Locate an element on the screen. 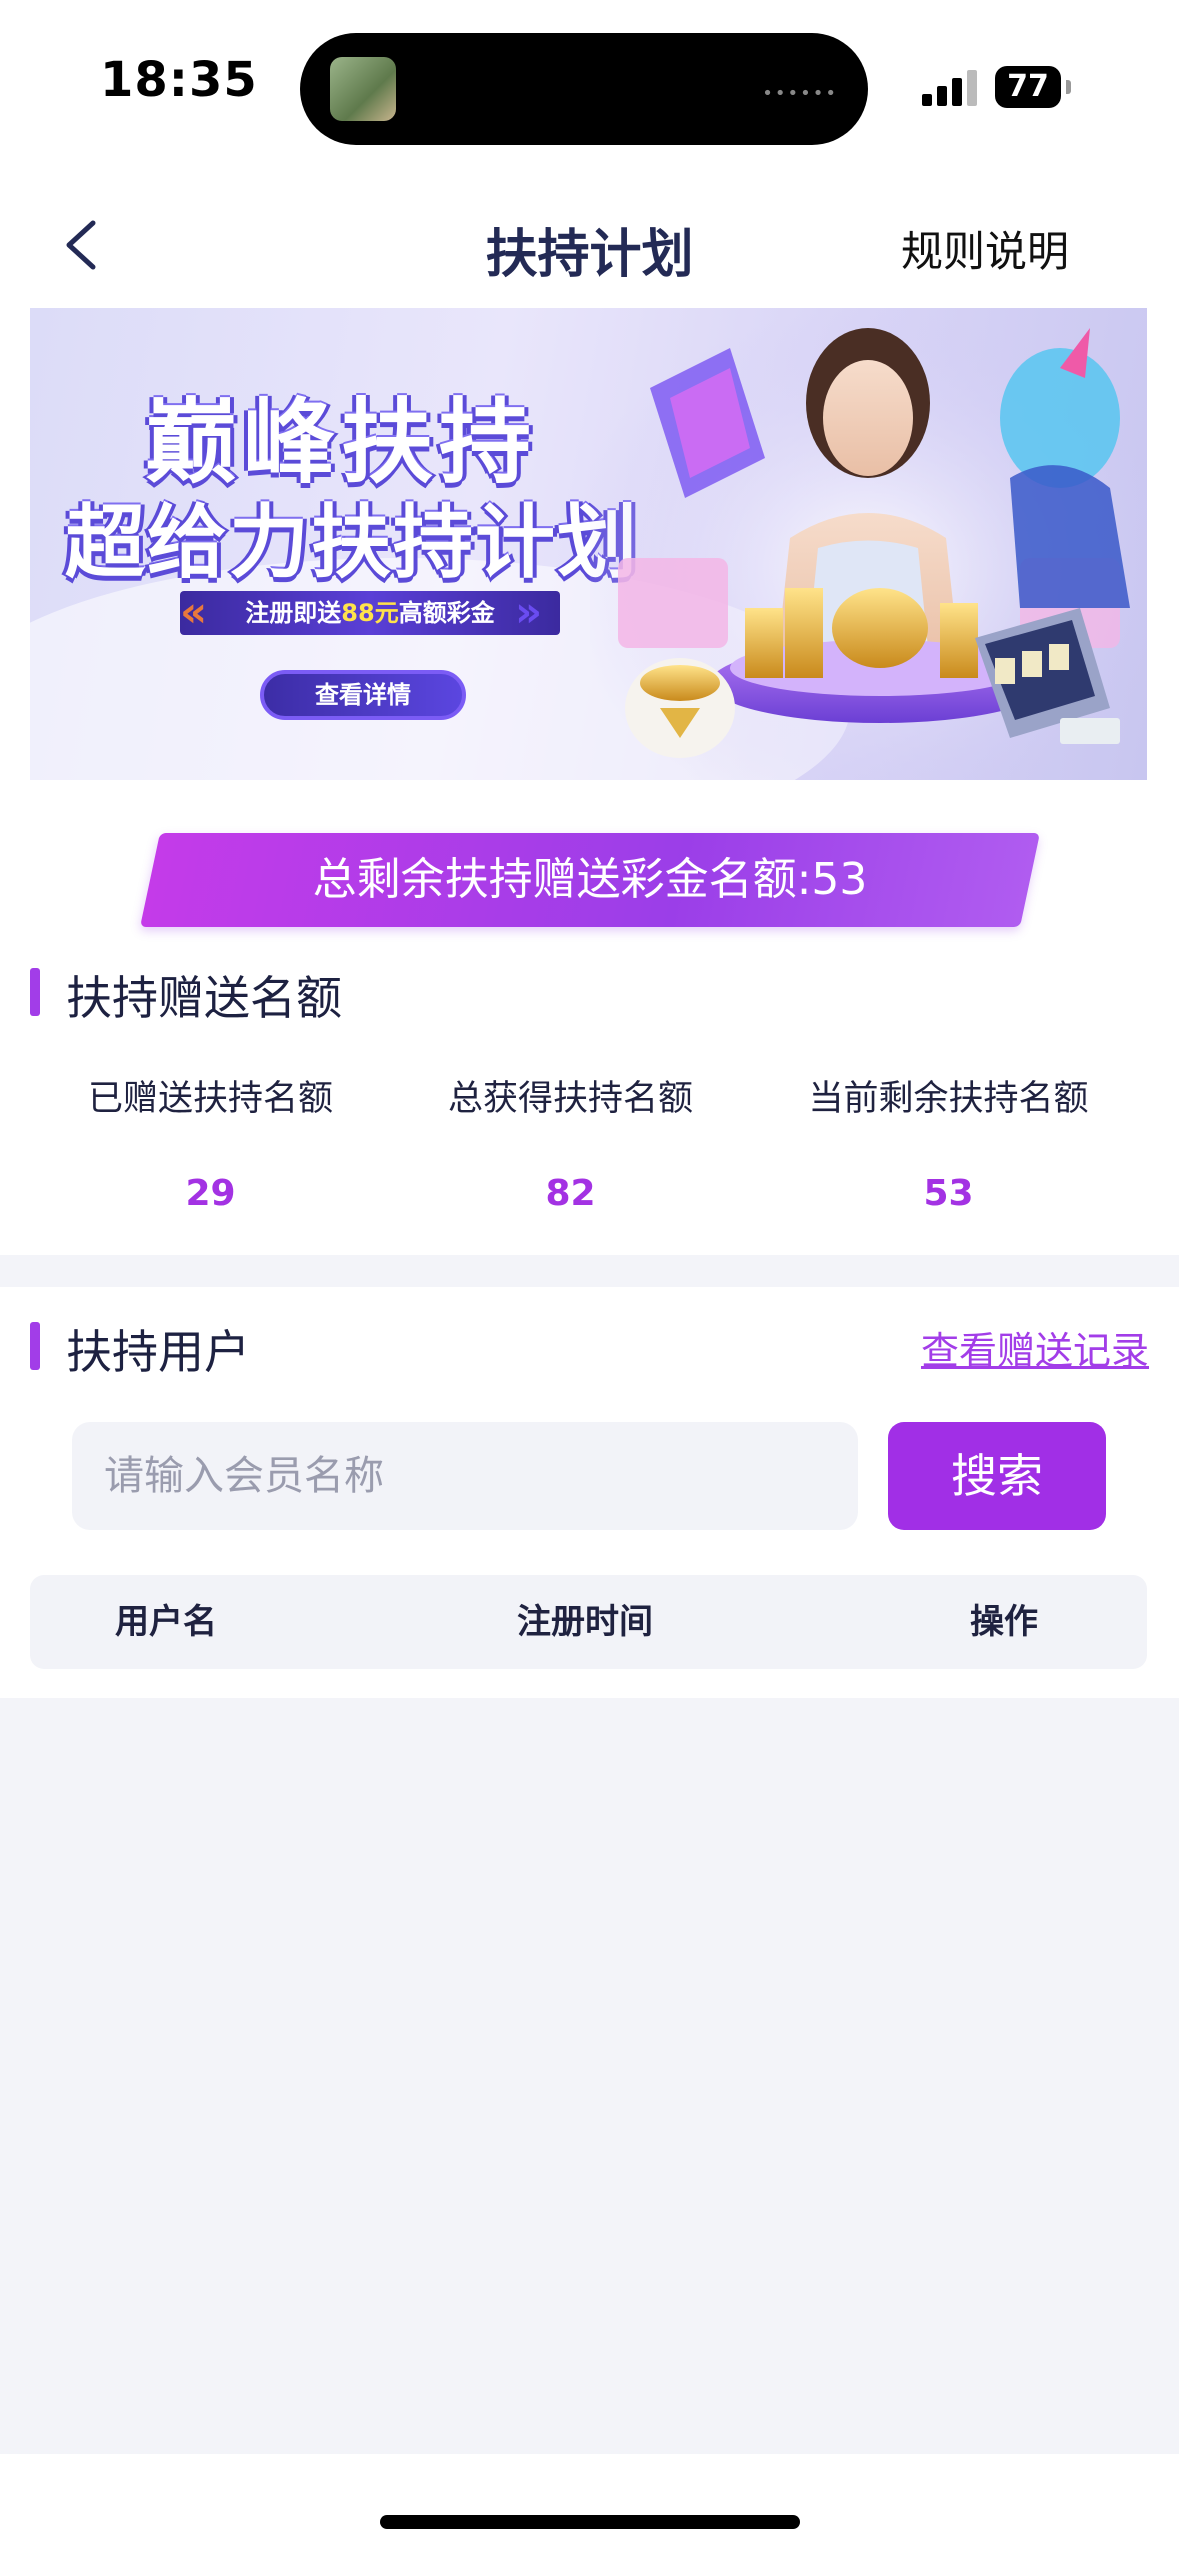  total-remaining-quota-text: 总剩余扶持赠送彩金名额:53 is located at coordinates (590, 879).